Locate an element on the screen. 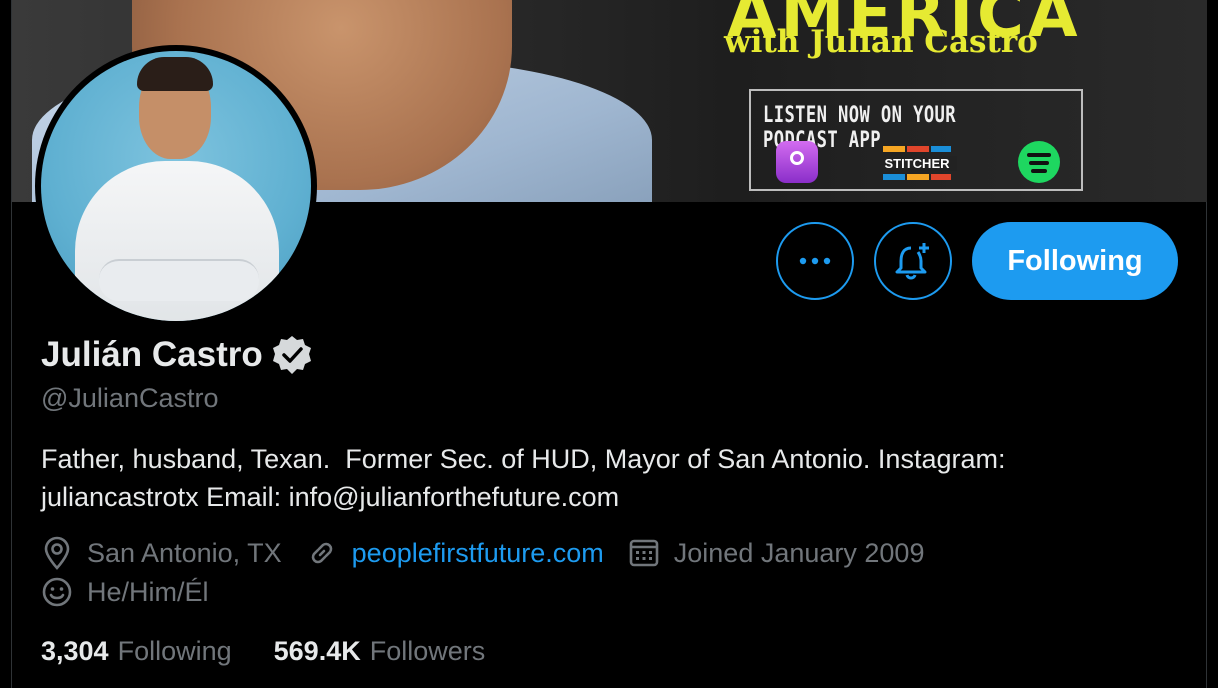 This screenshot has width=1218, height=688. stitcher-label: STITCHER is located at coordinates (917, 163).